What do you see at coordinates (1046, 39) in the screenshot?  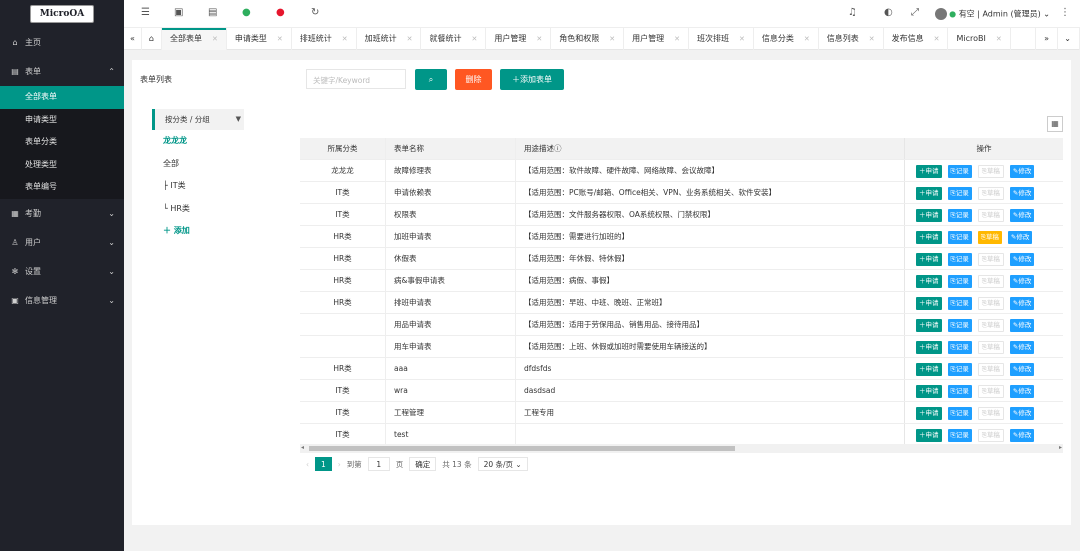 I see `tabs-next-icon: »` at bounding box center [1046, 39].